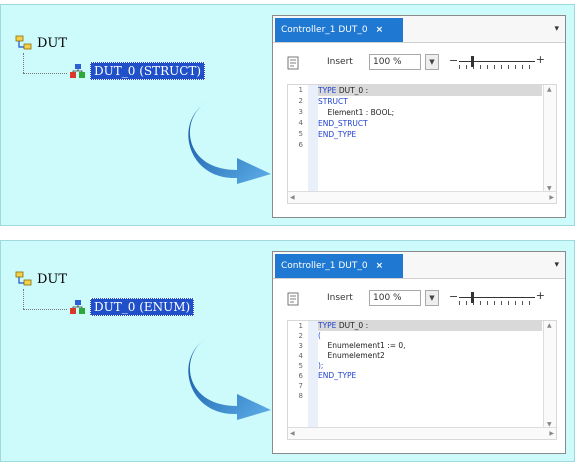 This screenshot has height=475, width=575. What do you see at coordinates (333, 101) in the screenshot?
I see `code-keyword: STRUCT` at bounding box center [333, 101].